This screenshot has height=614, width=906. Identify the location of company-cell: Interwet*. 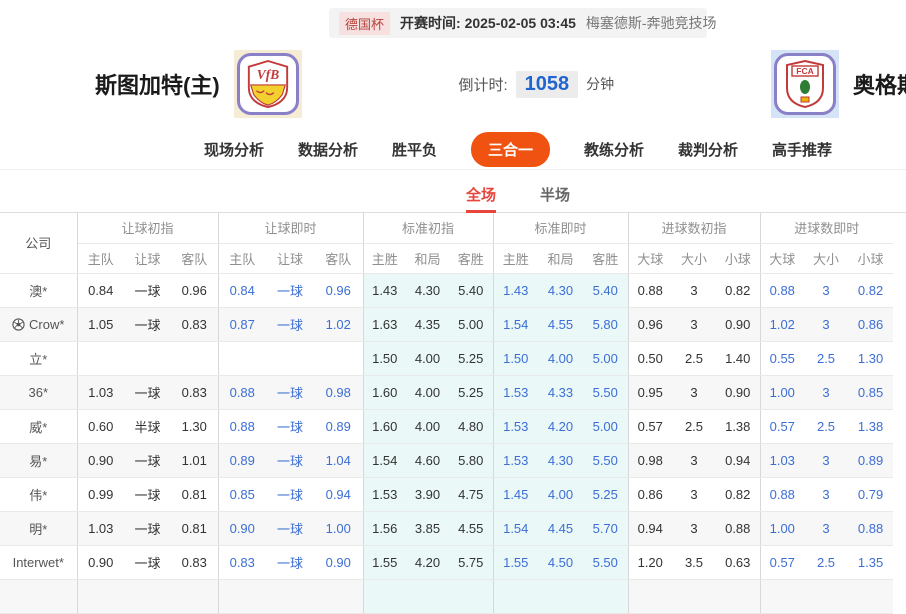
(39, 562).